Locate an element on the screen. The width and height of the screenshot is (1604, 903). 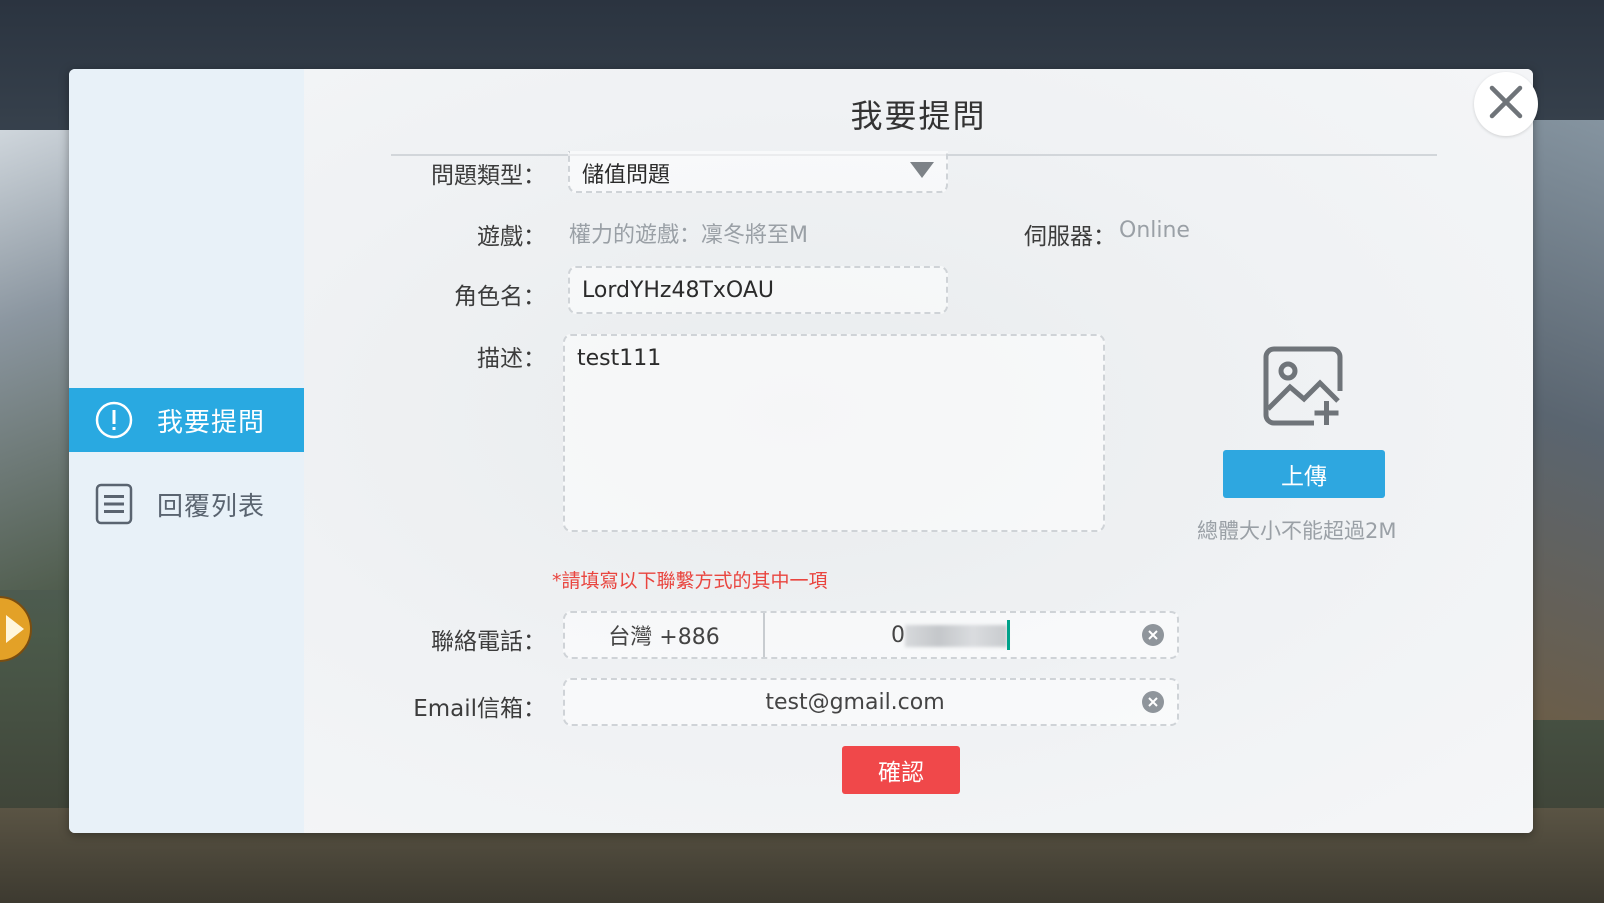
question-type-select: 儲值問題 is located at coordinates (758, 172).